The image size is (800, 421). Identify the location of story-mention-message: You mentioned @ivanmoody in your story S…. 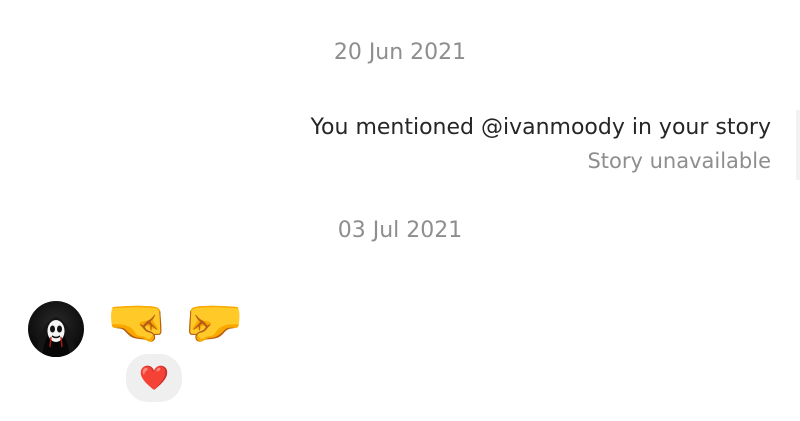
(541, 144).